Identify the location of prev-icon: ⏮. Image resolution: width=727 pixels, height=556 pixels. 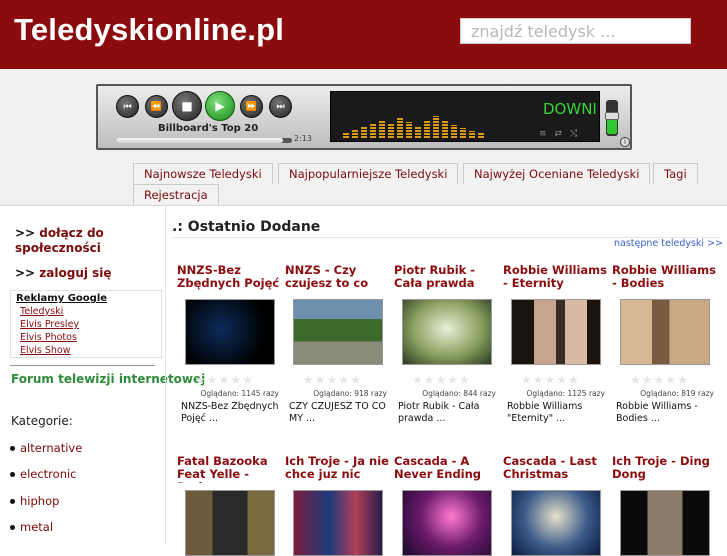
(127, 106).